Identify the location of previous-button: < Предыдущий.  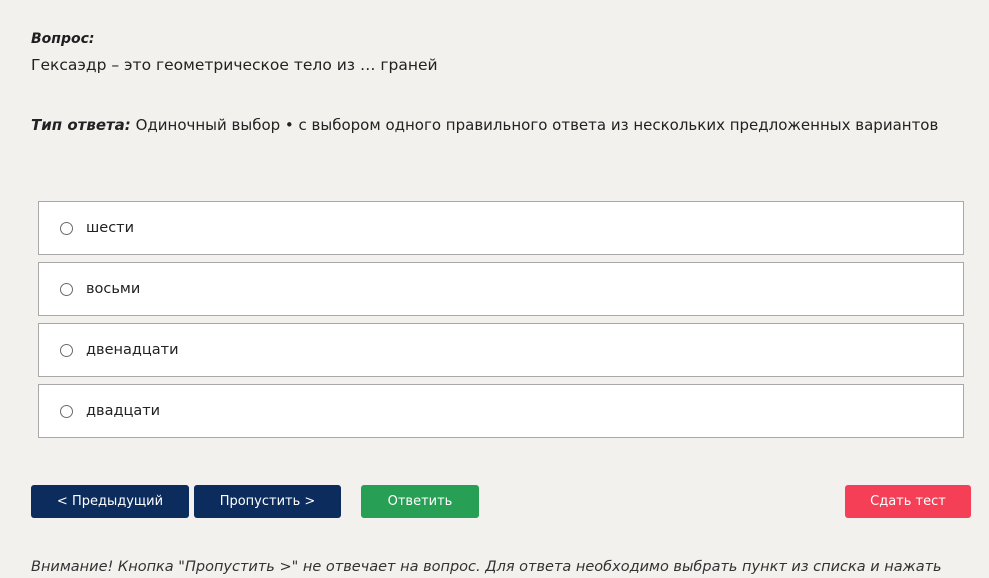
(110, 501).